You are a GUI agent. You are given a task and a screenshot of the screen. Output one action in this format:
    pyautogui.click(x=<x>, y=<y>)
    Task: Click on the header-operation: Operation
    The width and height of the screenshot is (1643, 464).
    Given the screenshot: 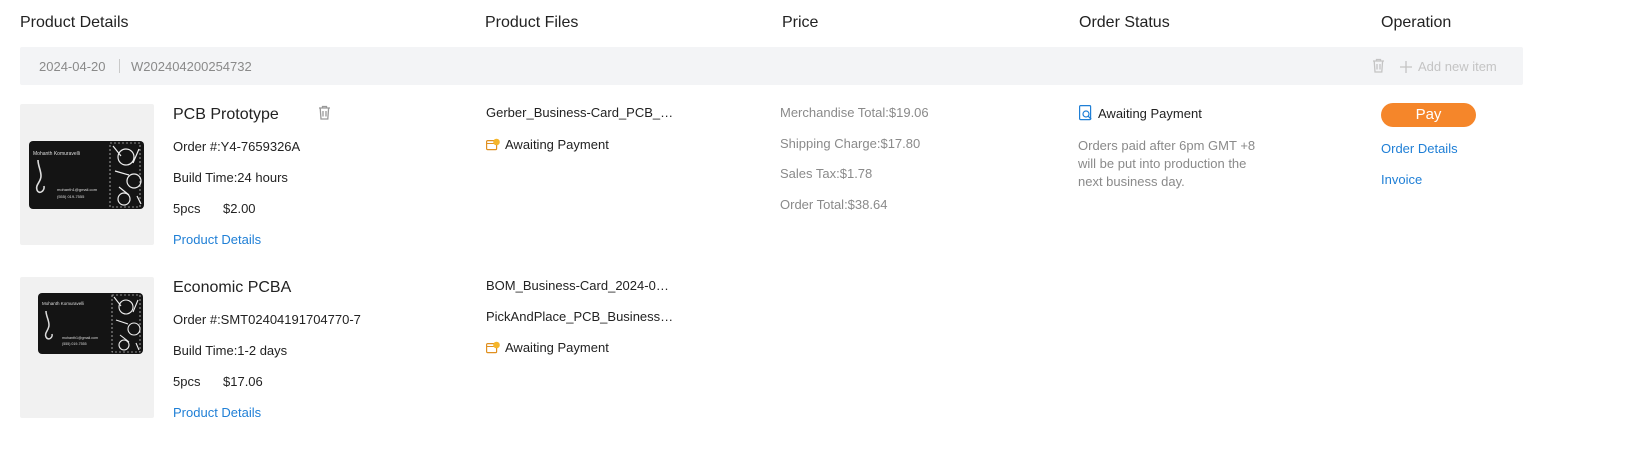 What is the action you would take?
    pyautogui.click(x=1416, y=22)
    